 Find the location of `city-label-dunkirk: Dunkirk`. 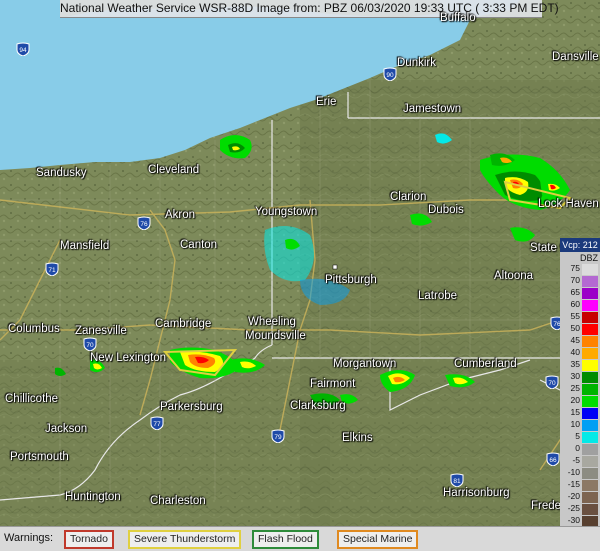

city-label-dunkirk: Dunkirk is located at coordinates (416, 63).